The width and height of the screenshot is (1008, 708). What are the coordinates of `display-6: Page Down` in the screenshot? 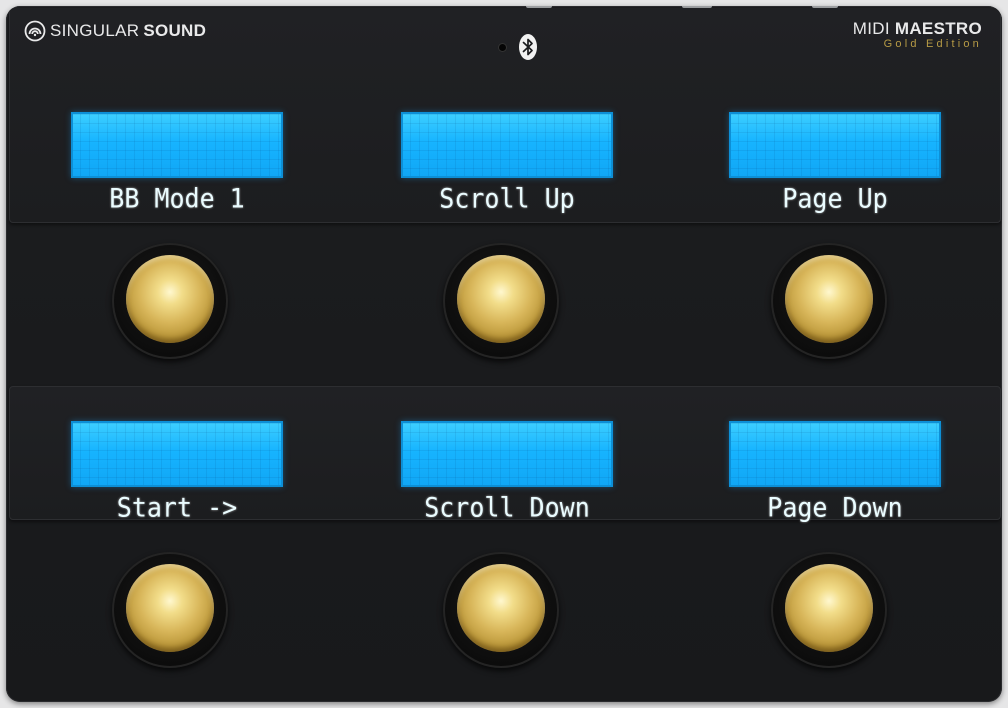 It's located at (835, 472).